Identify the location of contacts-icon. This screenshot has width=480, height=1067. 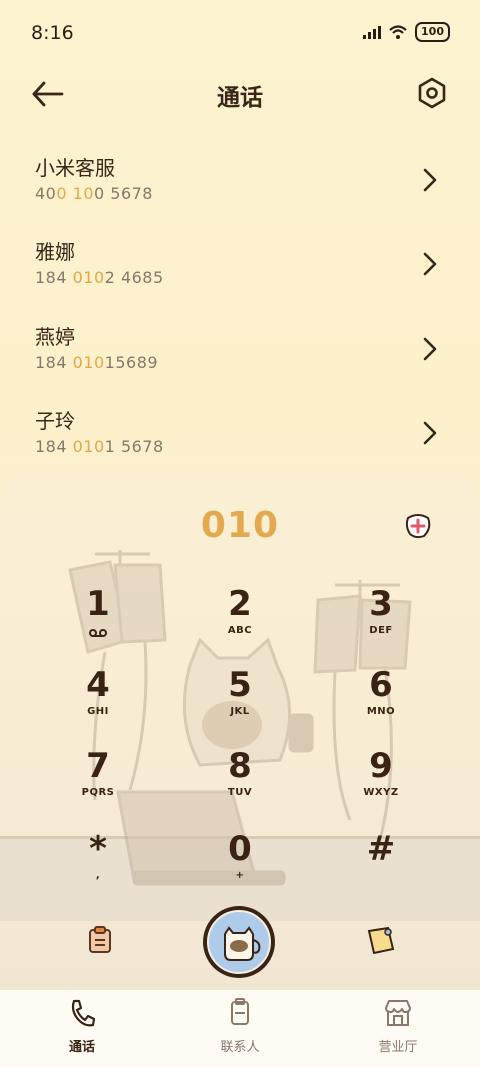
(240, 1011).